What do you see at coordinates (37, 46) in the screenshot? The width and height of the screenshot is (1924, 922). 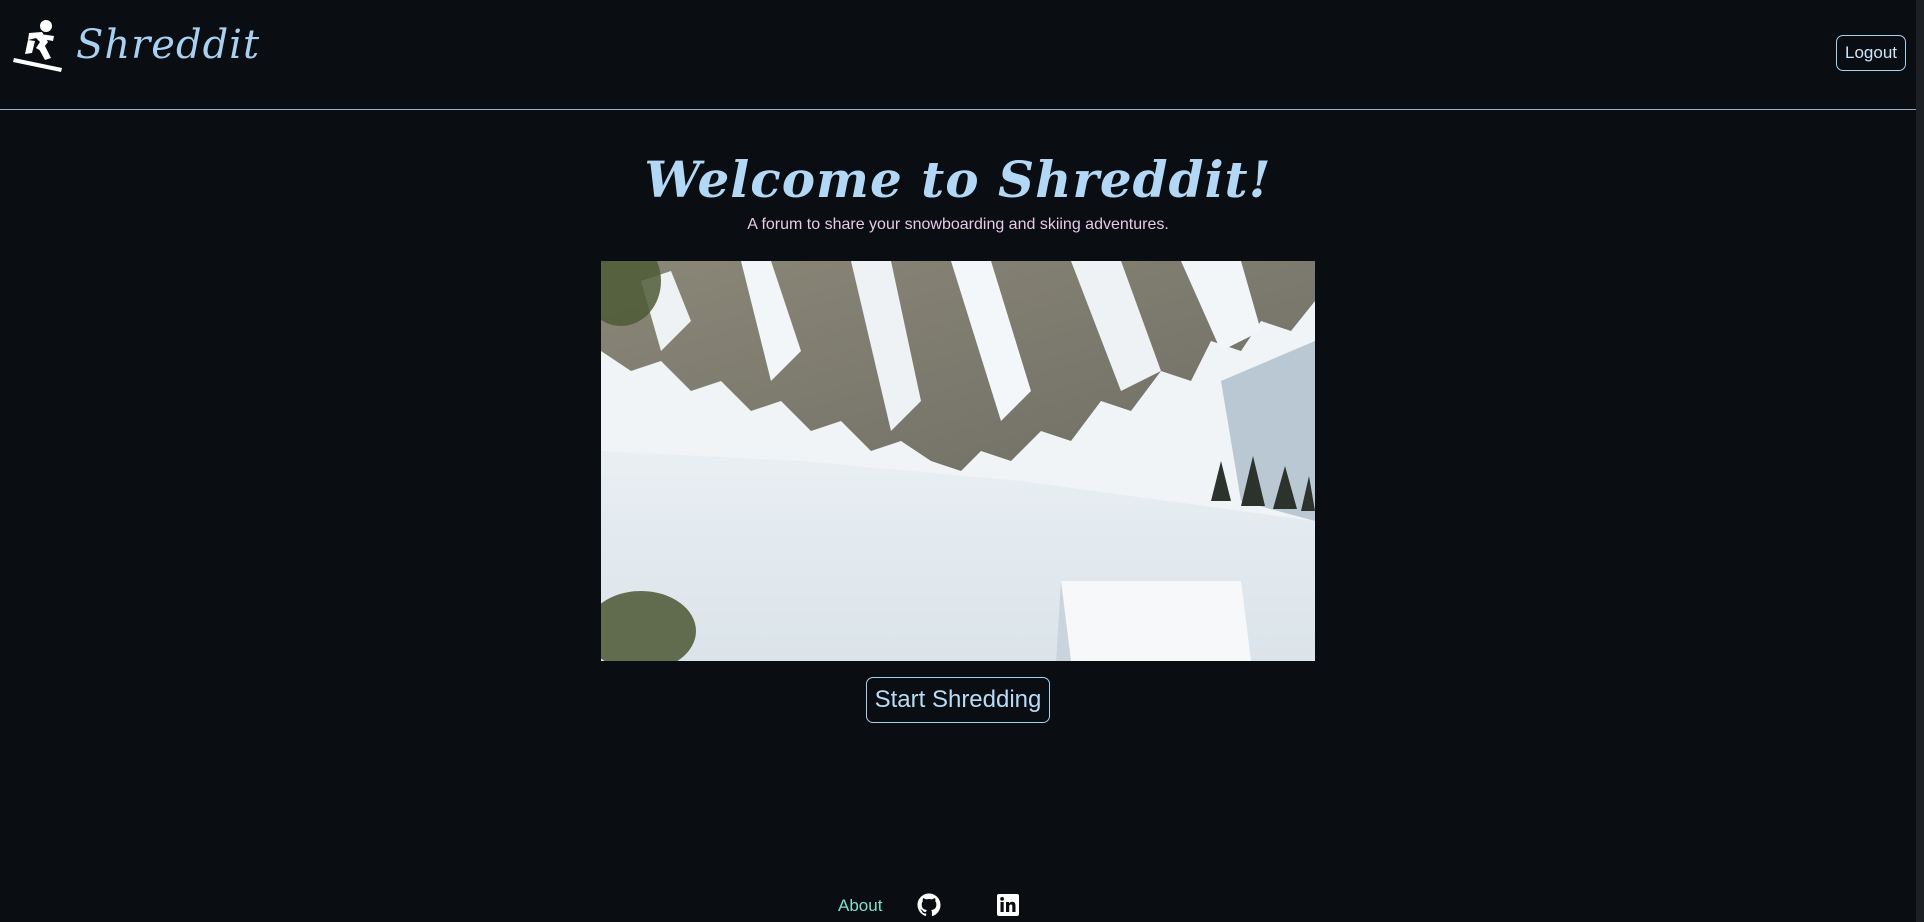 I see `snowboarder-icon` at bounding box center [37, 46].